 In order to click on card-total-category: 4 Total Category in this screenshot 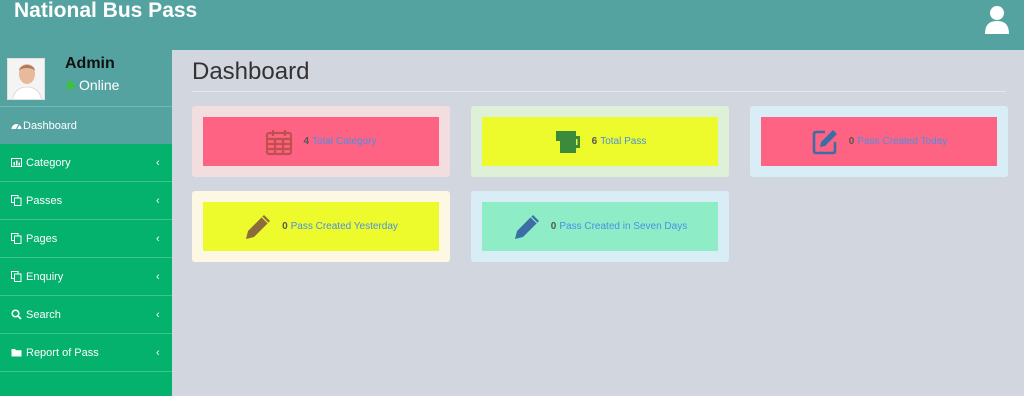, I will do `click(321, 141)`.